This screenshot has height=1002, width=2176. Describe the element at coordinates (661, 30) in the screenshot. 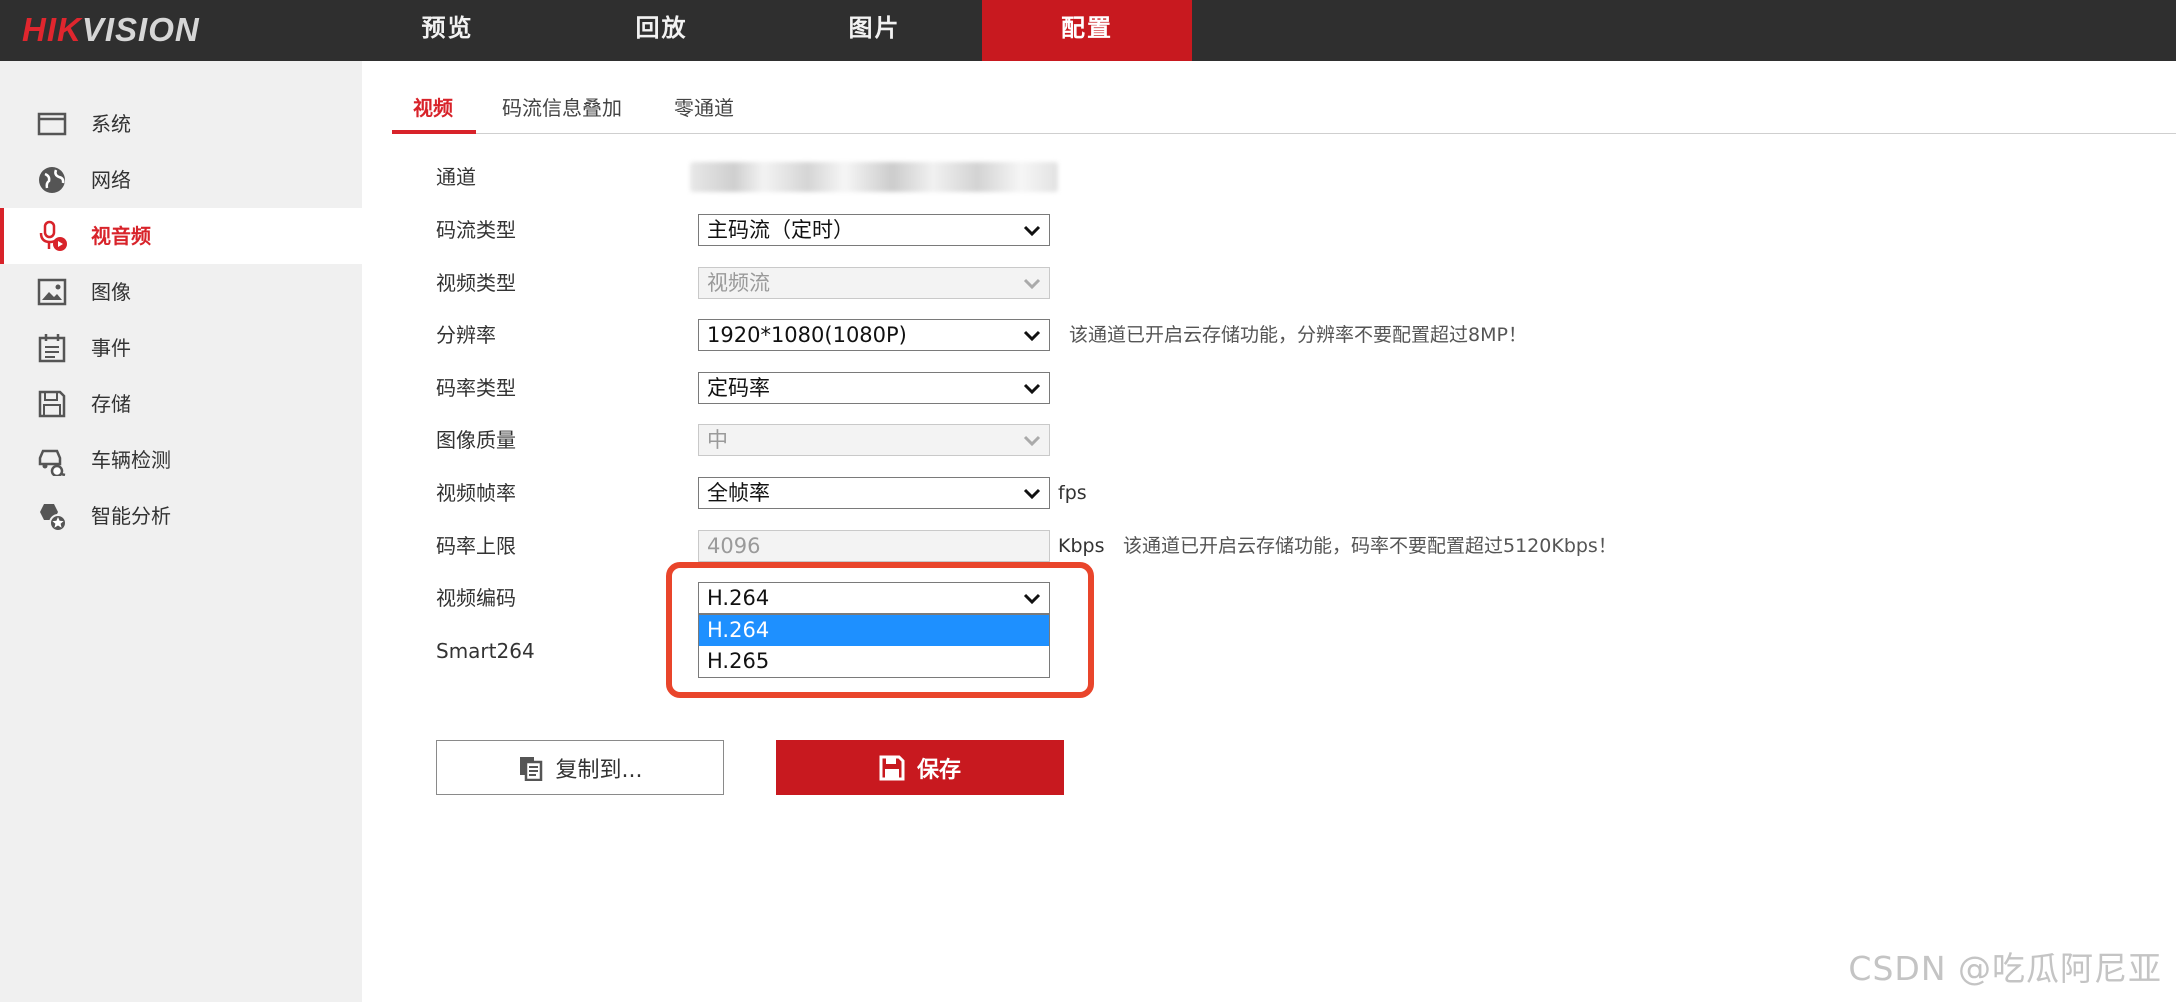

I see `nav-playback: 回放` at that location.